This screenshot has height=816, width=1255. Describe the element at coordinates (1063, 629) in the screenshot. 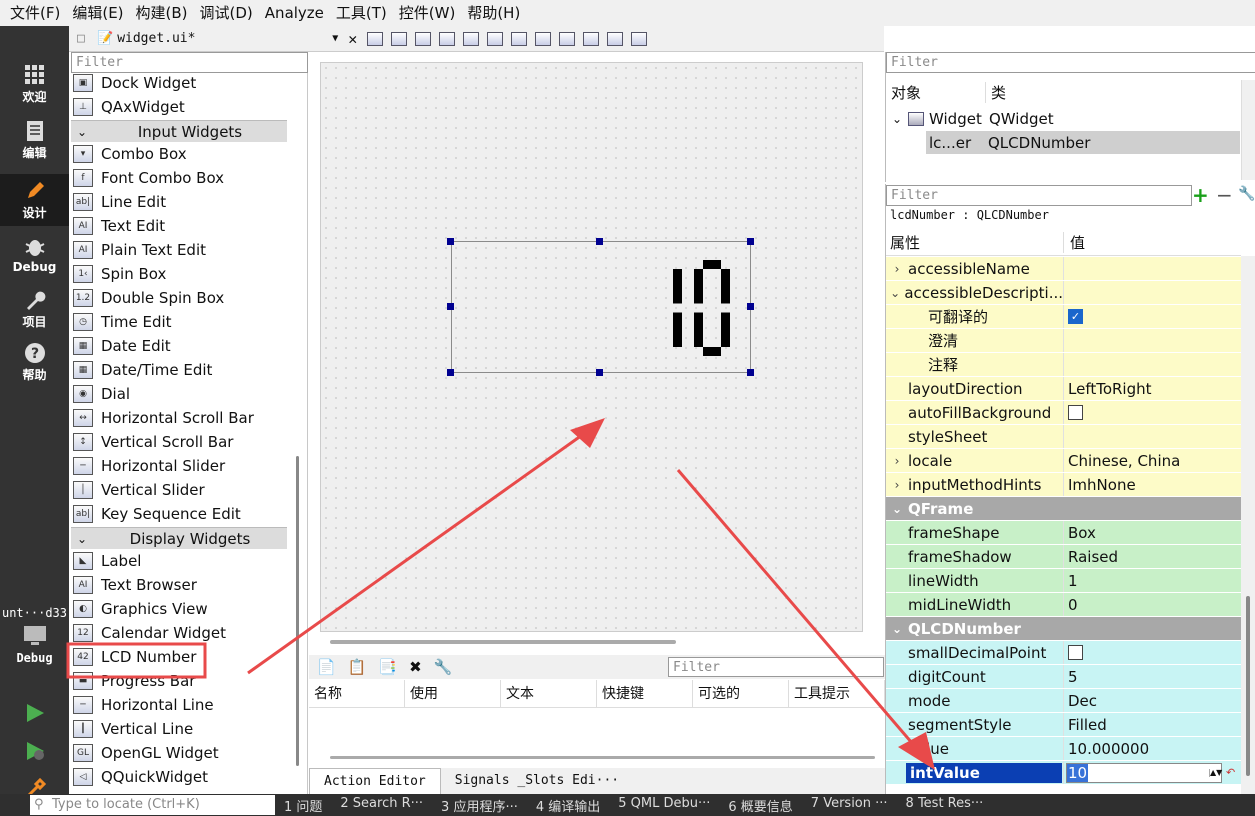

I see `property-section: ⌄ QLCDNumber` at that location.